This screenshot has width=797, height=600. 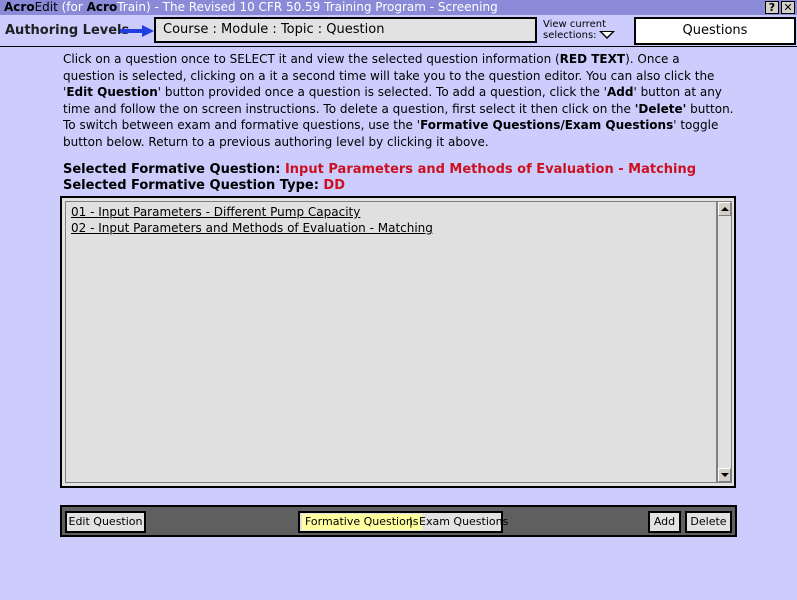 I want to click on delete-button: Delete, so click(x=708, y=522).